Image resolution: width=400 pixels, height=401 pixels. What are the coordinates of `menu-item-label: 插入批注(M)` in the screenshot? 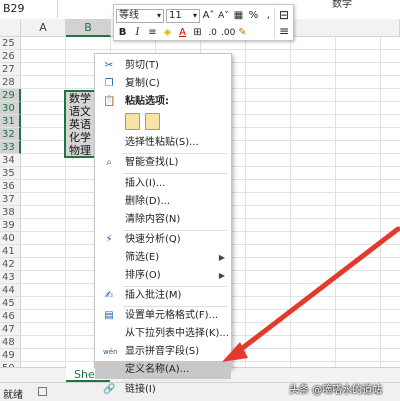 It's located at (153, 295).